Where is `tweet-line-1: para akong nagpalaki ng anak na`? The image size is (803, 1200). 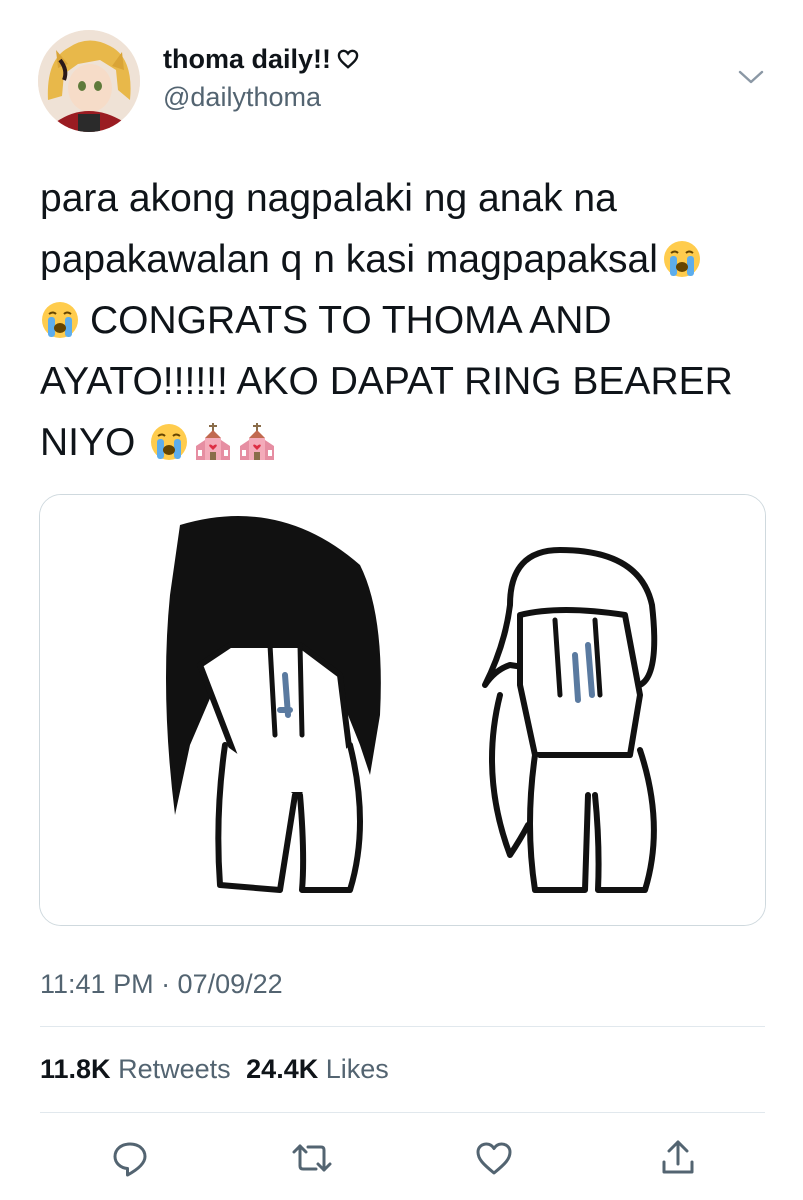 tweet-line-1: para akong nagpalaki ng anak na is located at coordinates (328, 198).